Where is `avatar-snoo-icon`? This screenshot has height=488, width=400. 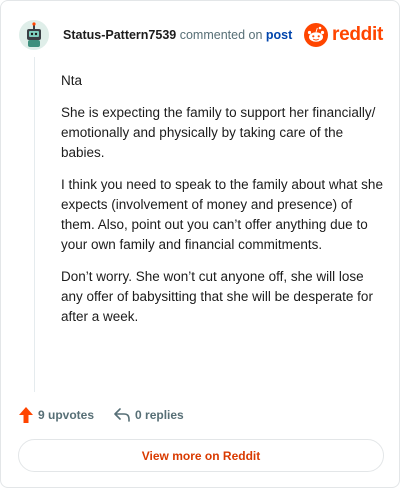
avatar-snoo-icon is located at coordinates (34, 35).